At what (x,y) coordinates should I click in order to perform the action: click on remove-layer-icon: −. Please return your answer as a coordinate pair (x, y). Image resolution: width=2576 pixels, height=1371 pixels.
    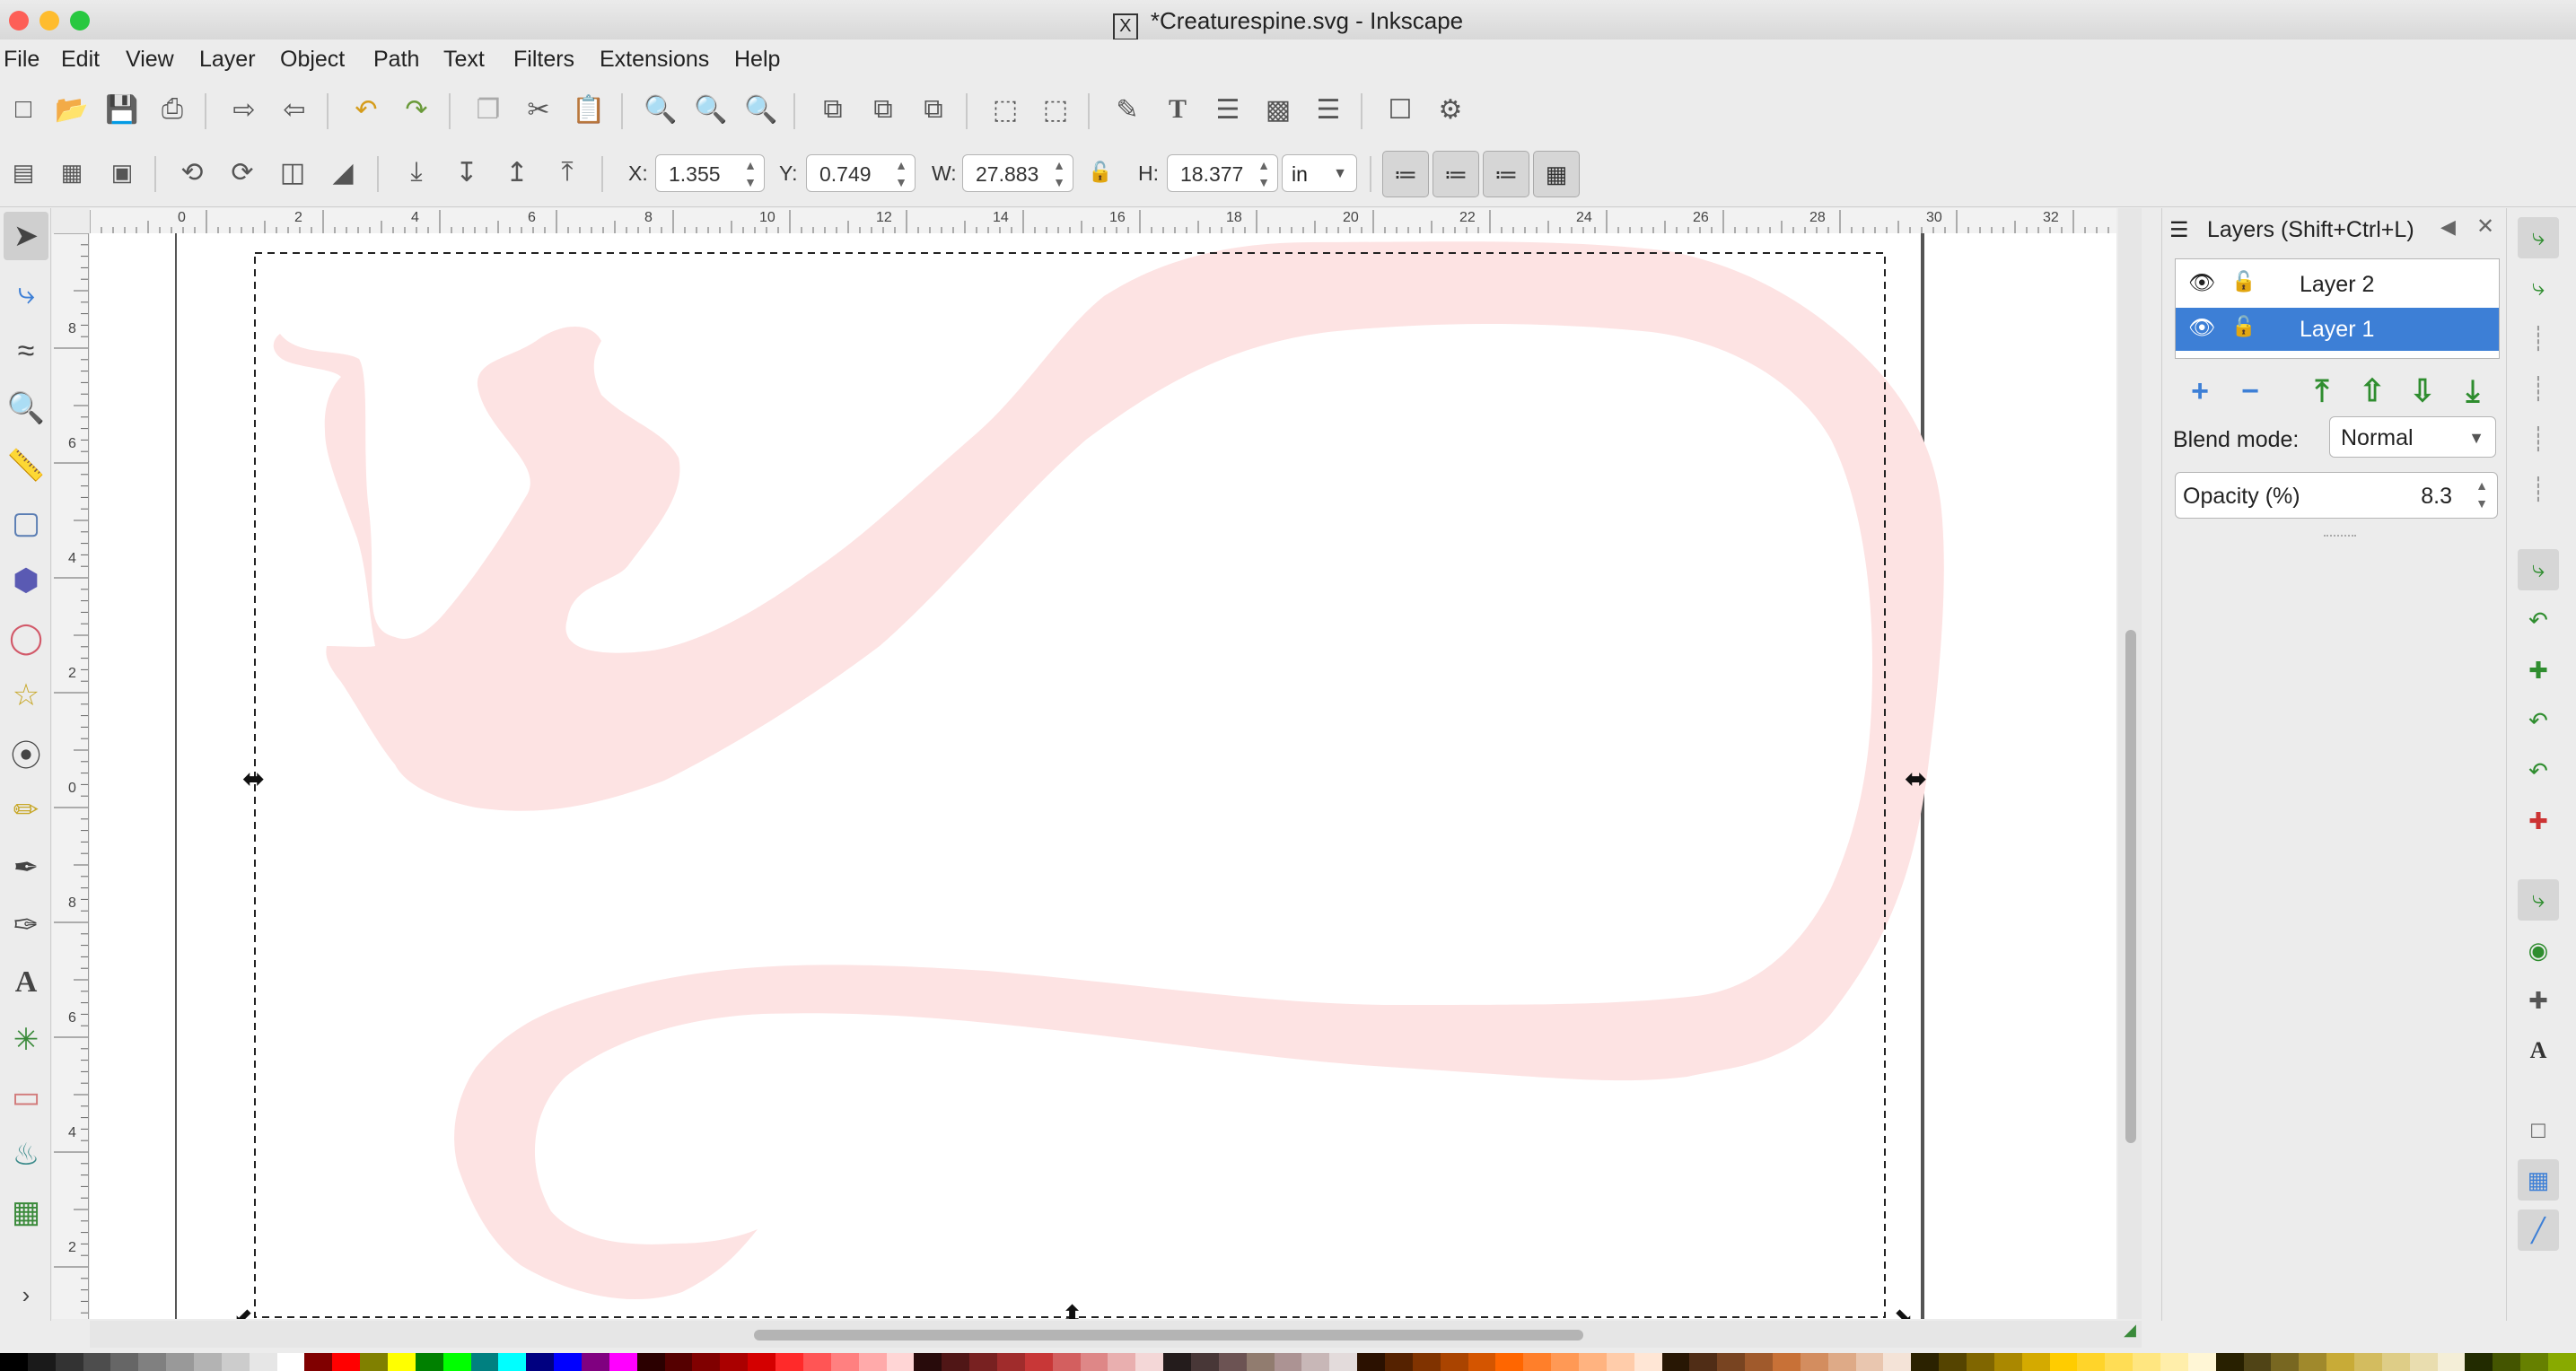
    Looking at the image, I should click on (2250, 391).